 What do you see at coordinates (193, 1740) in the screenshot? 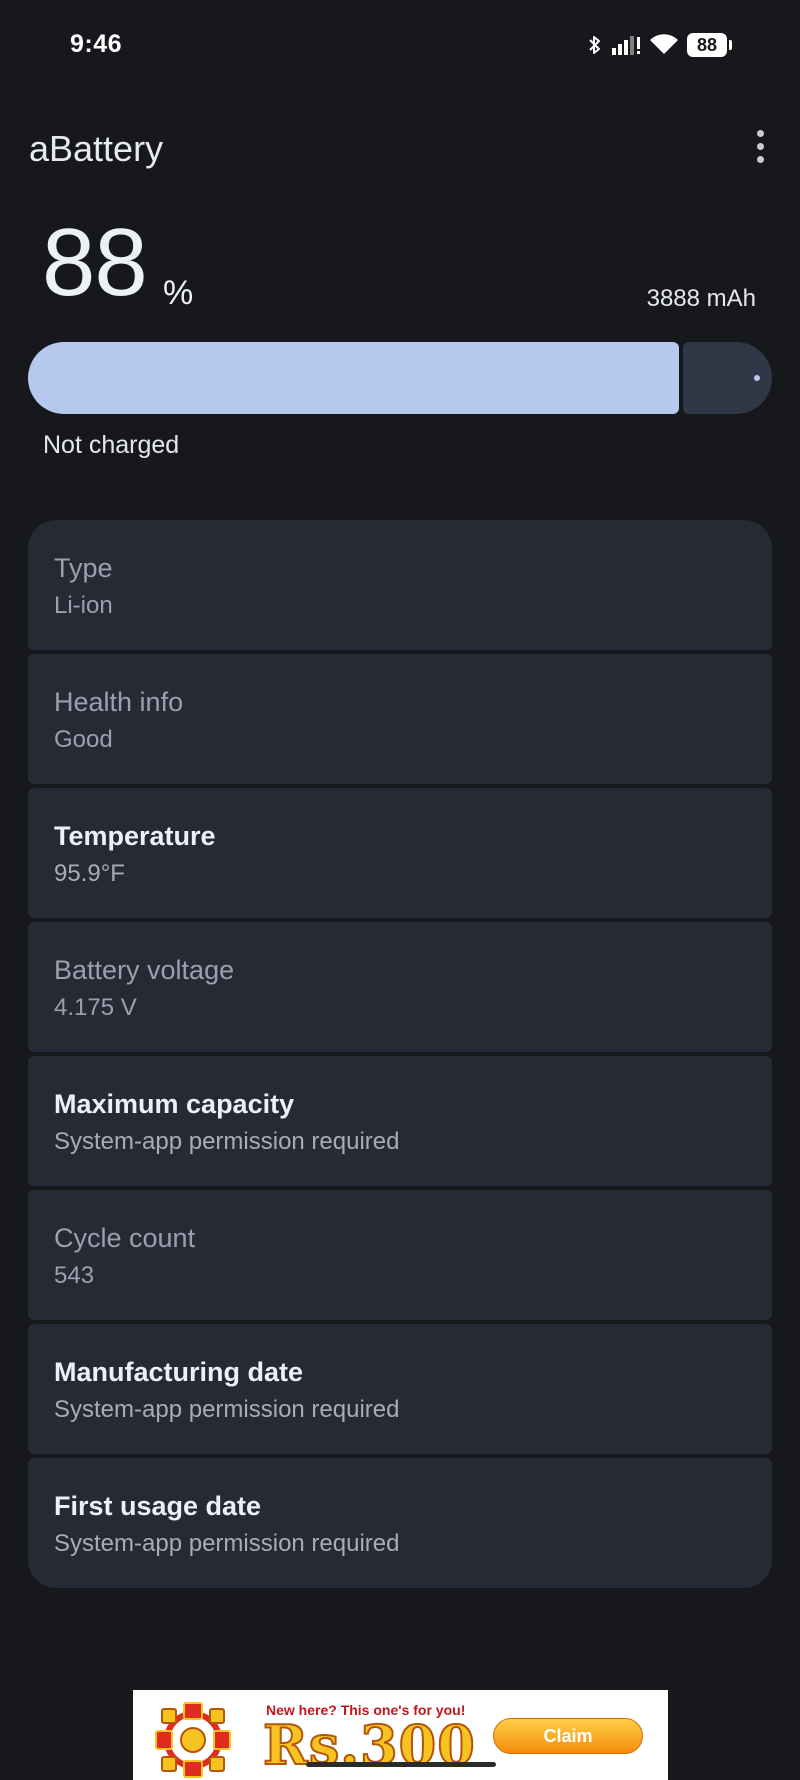
I see `gift-wheel-icon` at bounding box center [193, 1740].